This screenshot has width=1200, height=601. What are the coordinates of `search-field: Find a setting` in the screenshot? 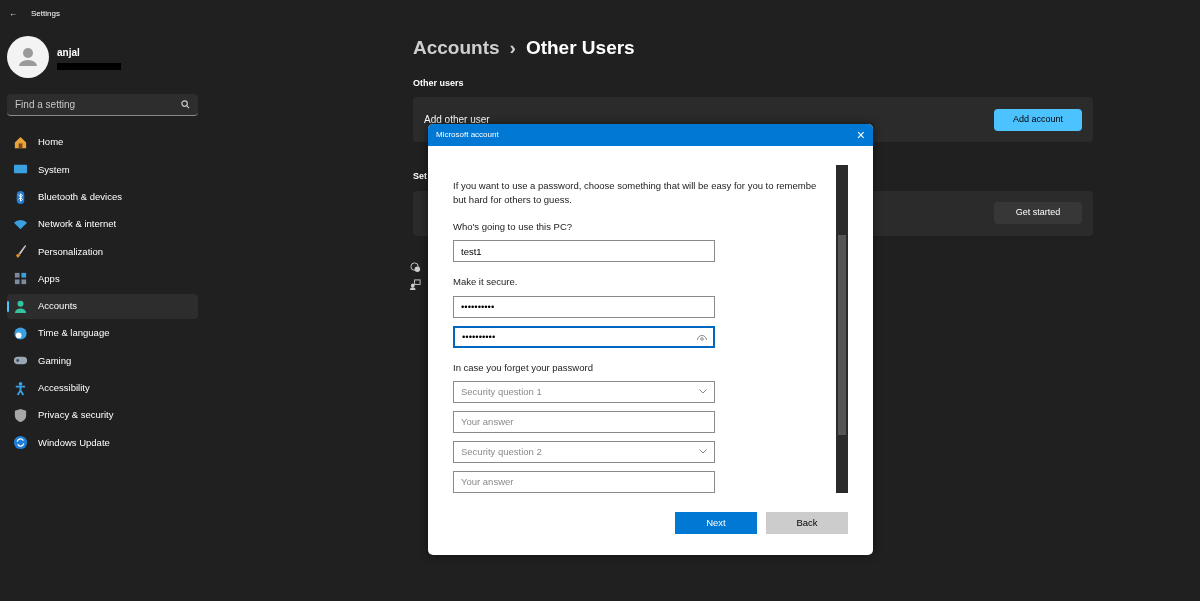 It's located at (102, 105).